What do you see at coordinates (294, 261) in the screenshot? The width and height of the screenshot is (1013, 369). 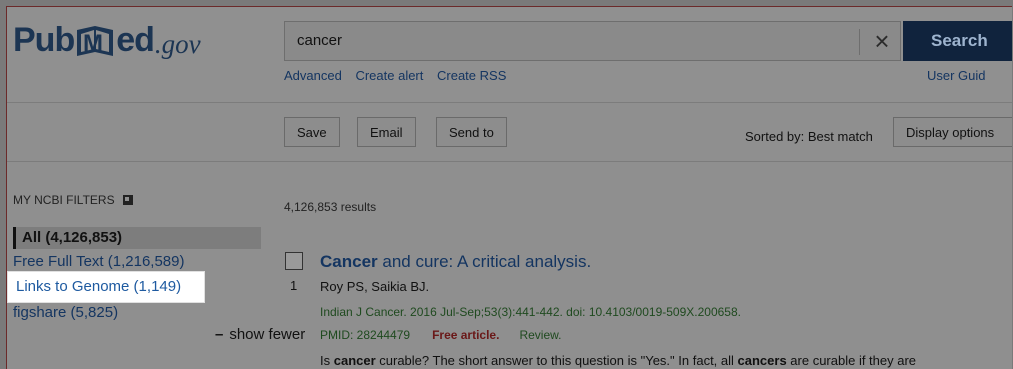 I see `result-checkbox` at bounding box center [294, 261].